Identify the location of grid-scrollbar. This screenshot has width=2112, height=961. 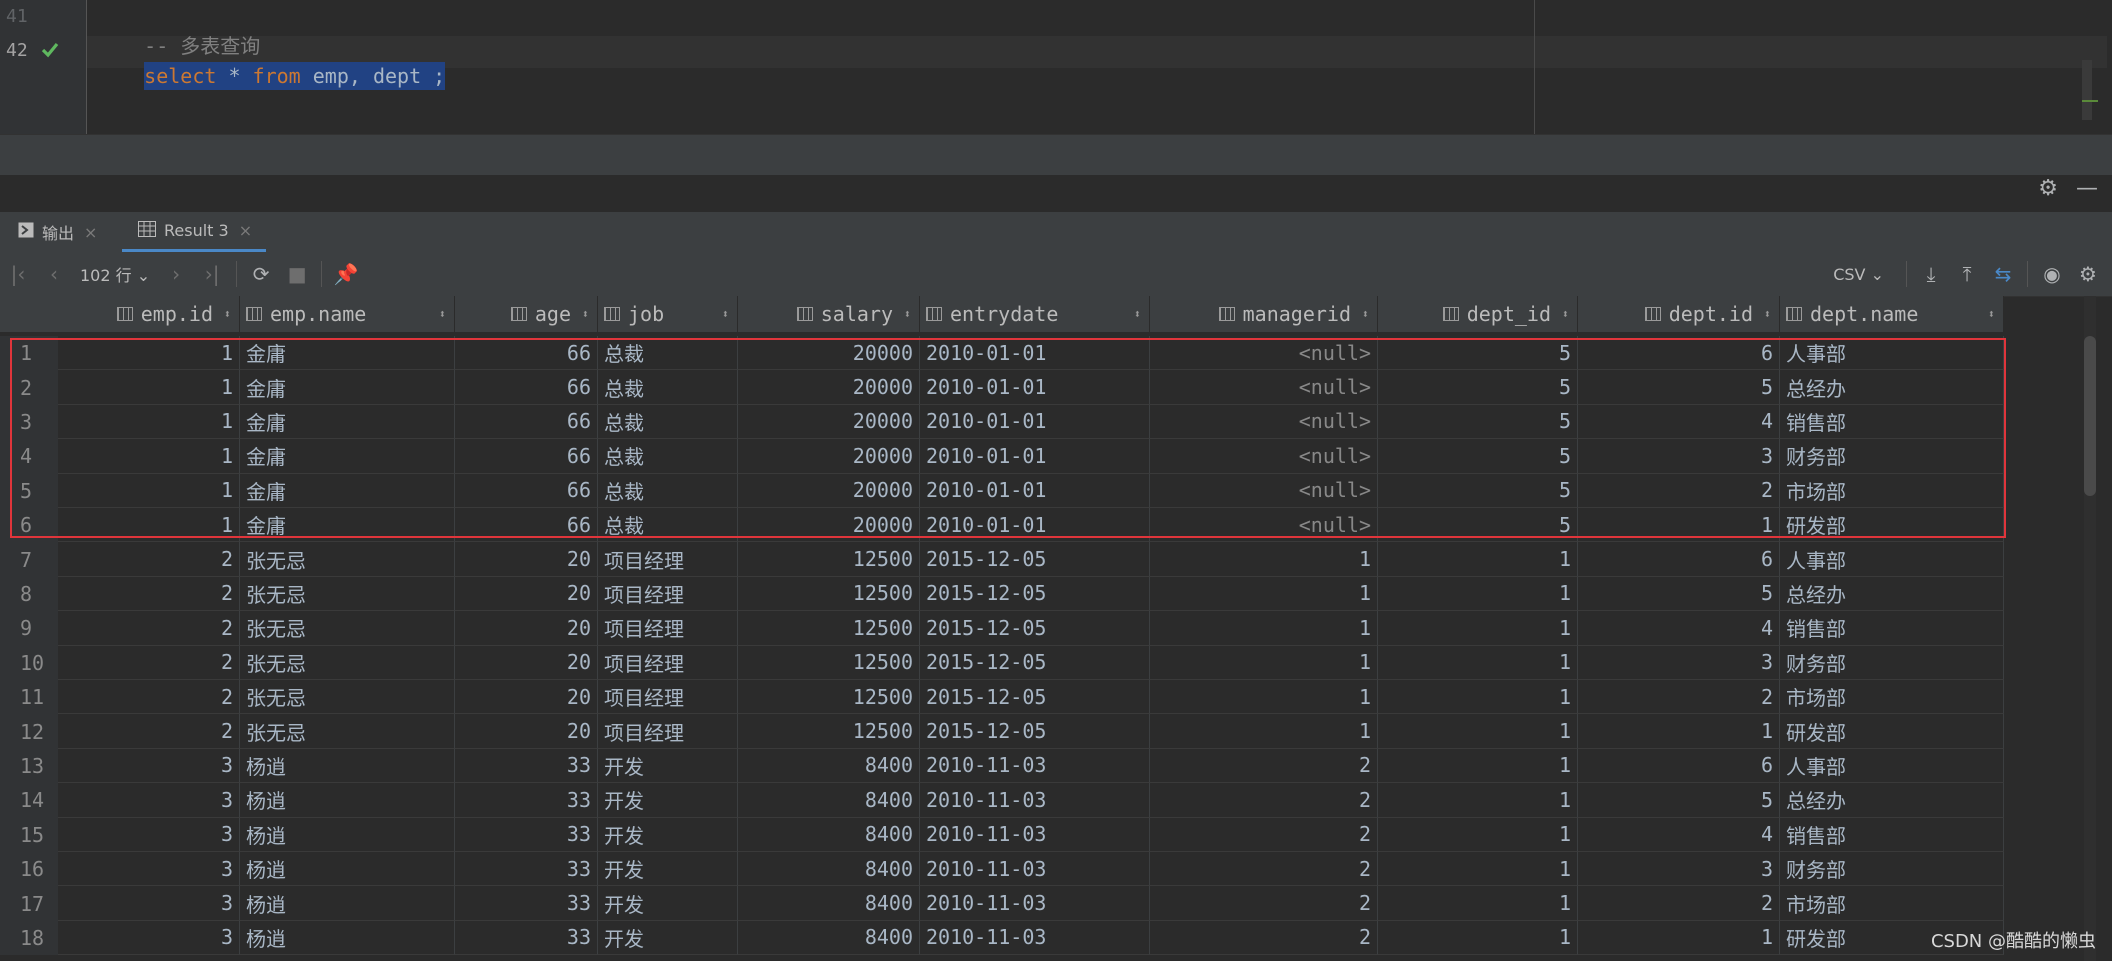
(2090, 628).